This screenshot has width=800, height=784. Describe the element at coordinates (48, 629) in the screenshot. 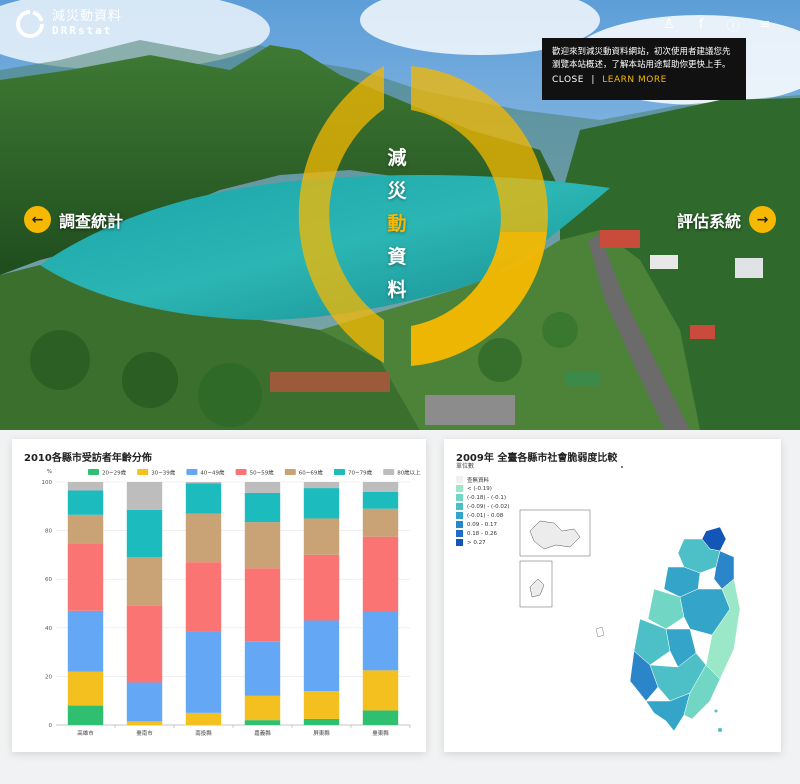

I see `y-tick-label: 40` at that location.